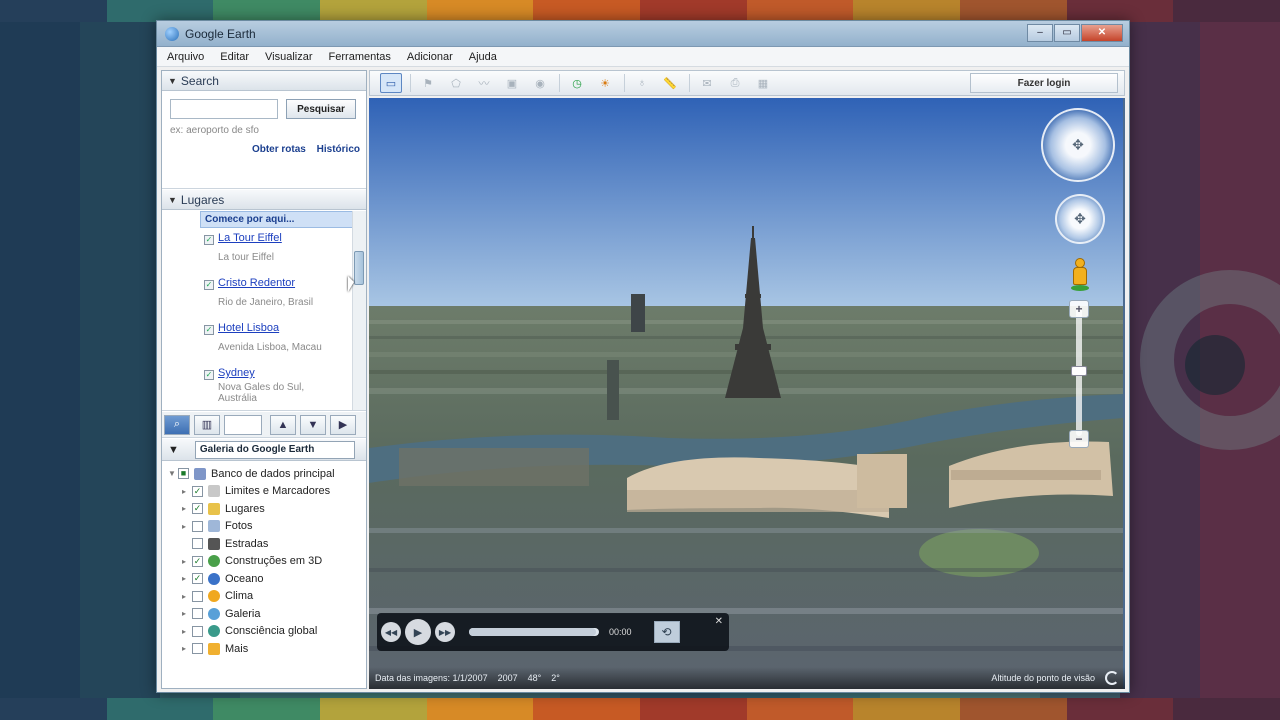  Describe the element at coordinates (1079, 309) in the screenshot. I see `zoom-in-button: +` at that location.